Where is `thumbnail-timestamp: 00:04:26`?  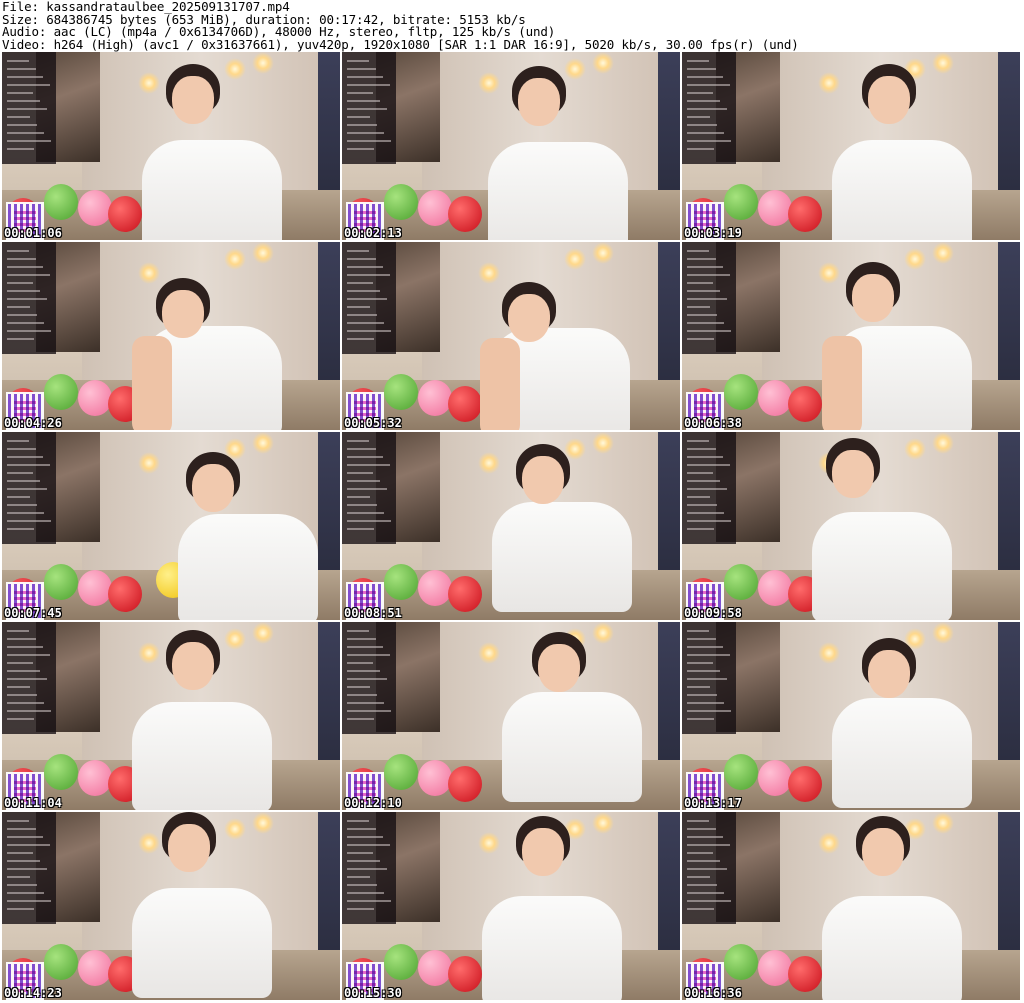
thumbnail-timestamp: 00:04:26 is located at coordinates (33, 423).